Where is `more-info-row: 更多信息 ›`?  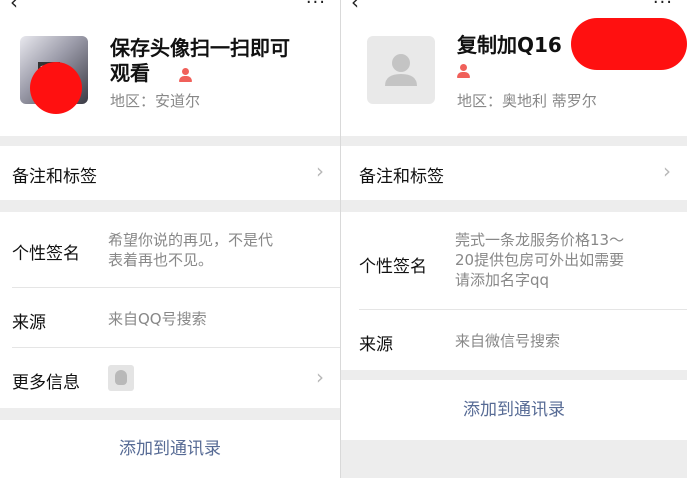 more-info-row: 更多信息 › is located at coordinates (170, 378).